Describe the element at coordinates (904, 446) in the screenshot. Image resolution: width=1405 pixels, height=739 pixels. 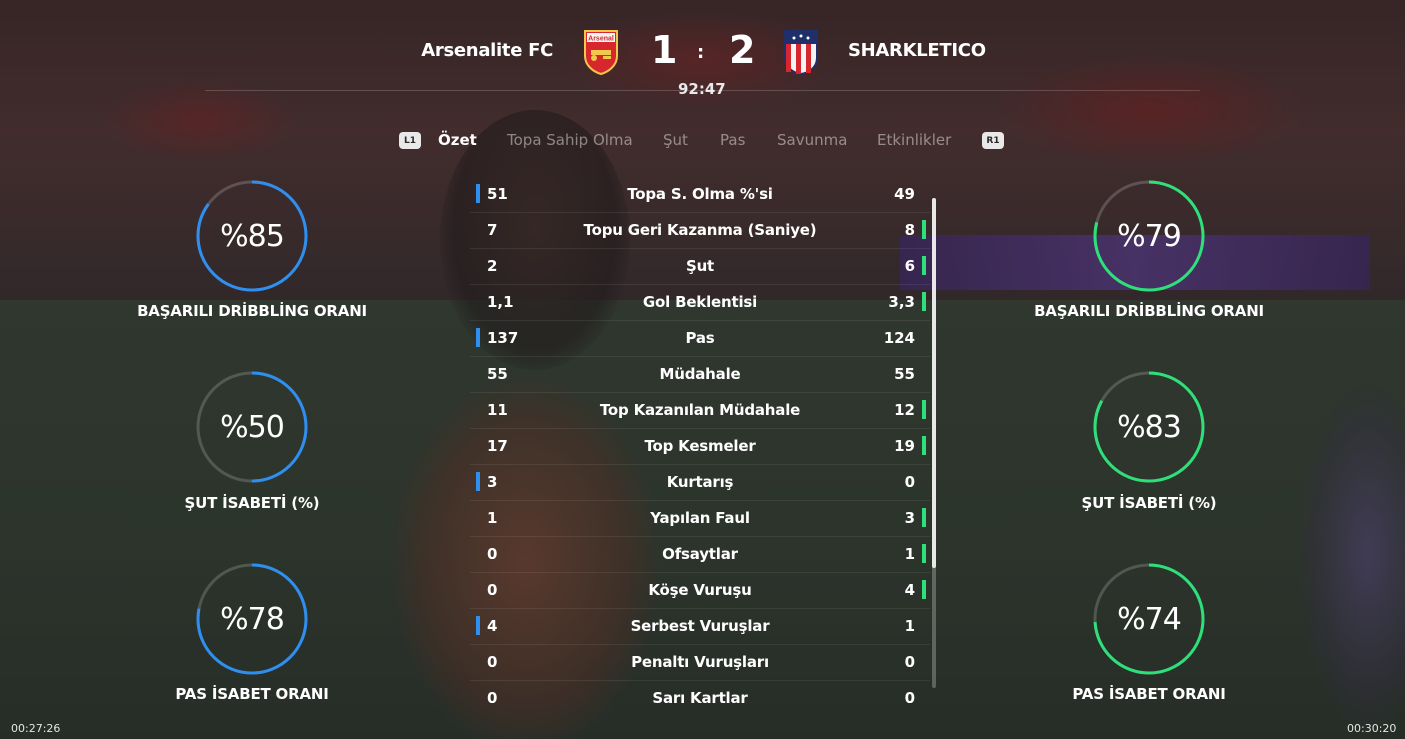
I see `stat-away-value: 19` at that location.